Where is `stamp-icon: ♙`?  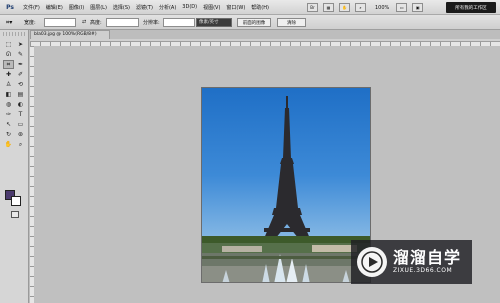
stamp-icon: ♙ is located at coordinates (8, 84).